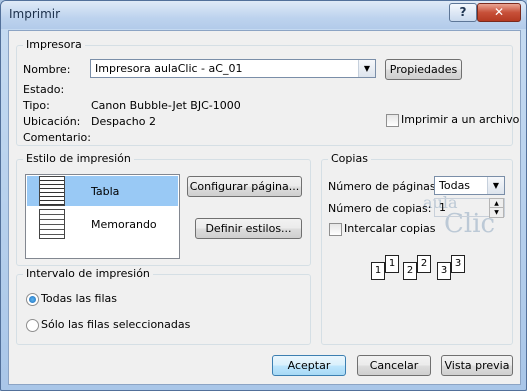 The image size is (527, 391). What do you see at coordinates (394, 365) in the screenshot?
I see `cancel-button: Cancelar` at bounding box center [394, 365].